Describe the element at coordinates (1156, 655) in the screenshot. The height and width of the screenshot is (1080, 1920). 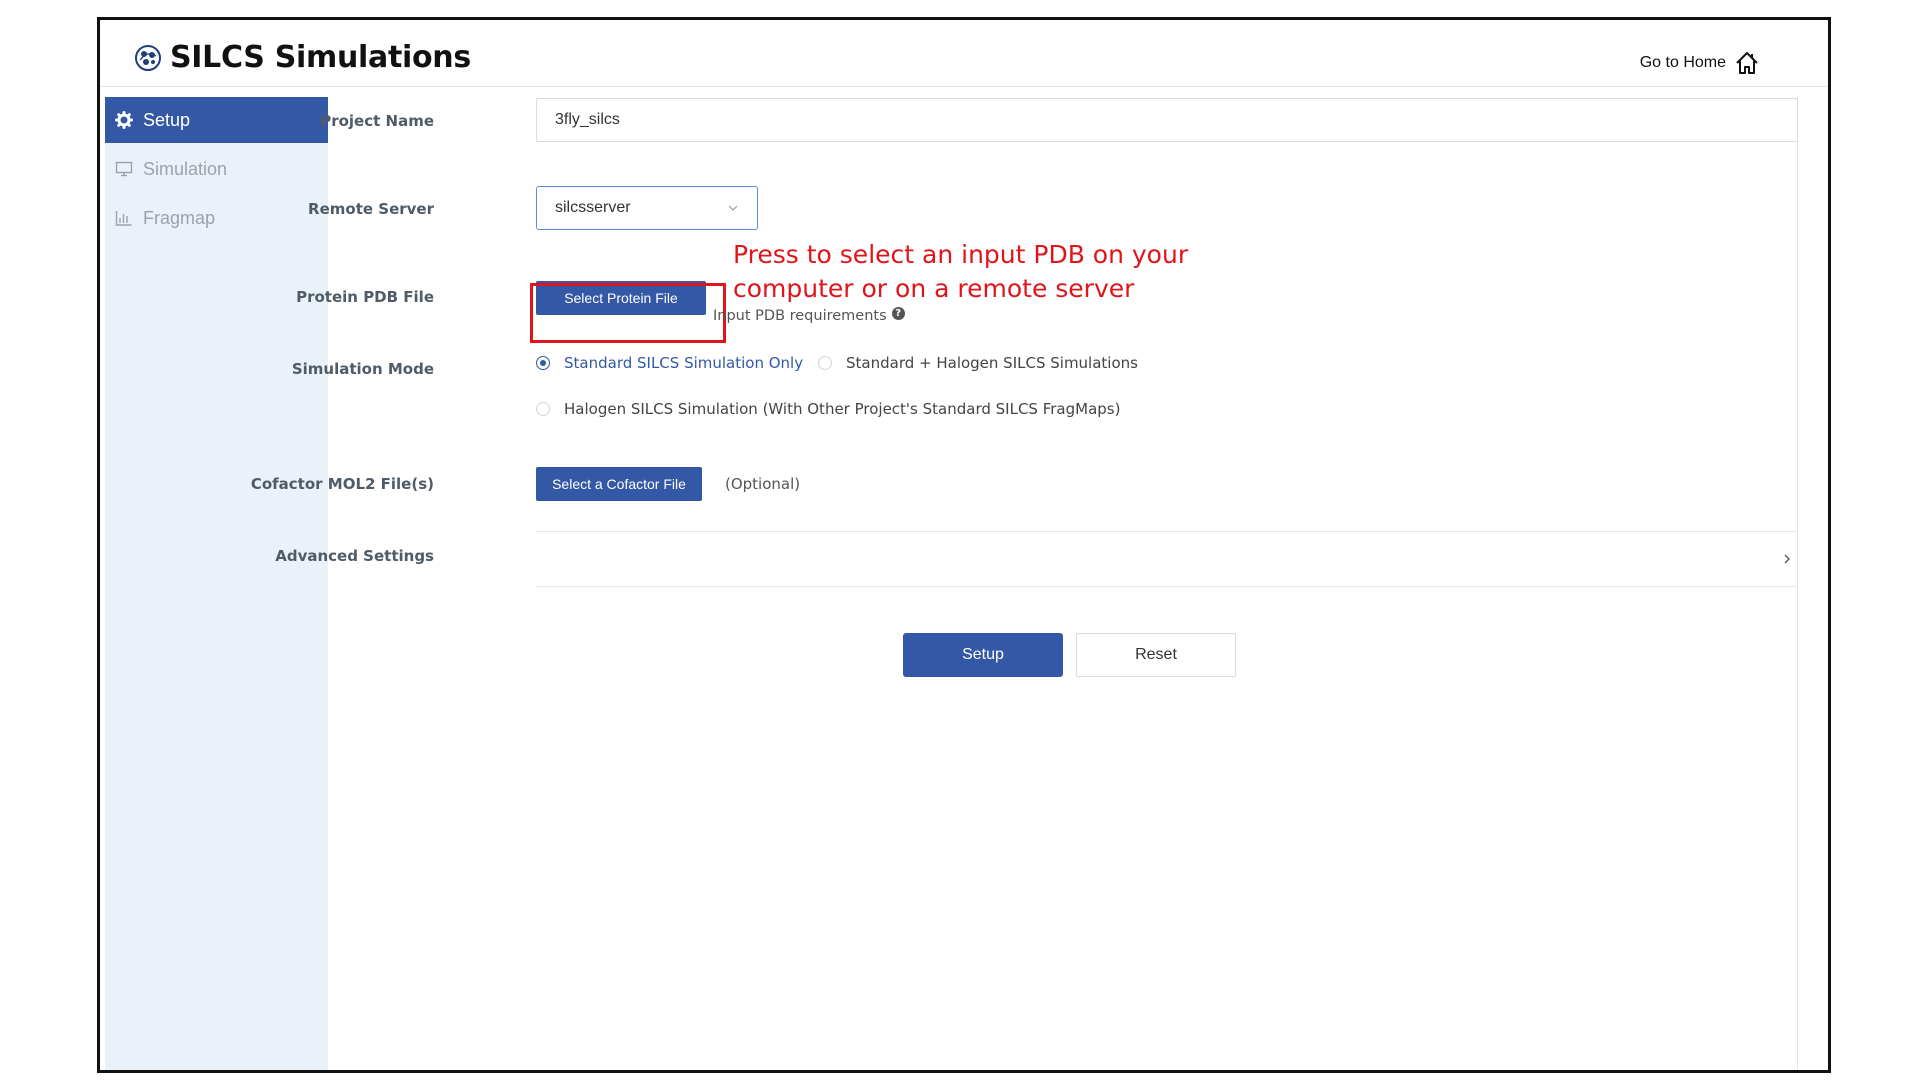
I see `reset-button: Reset` at that location.